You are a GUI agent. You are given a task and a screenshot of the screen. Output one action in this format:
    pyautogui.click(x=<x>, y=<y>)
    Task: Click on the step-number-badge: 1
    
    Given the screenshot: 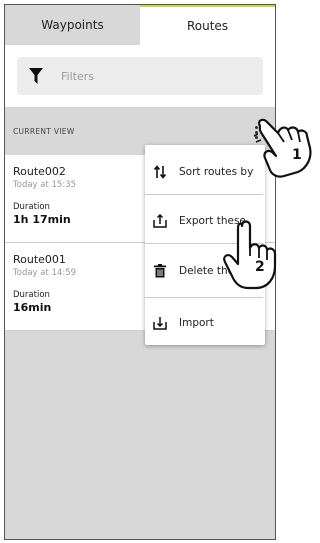 What is the action you would take?
    pyautogui.click(x=297, y=155)
    